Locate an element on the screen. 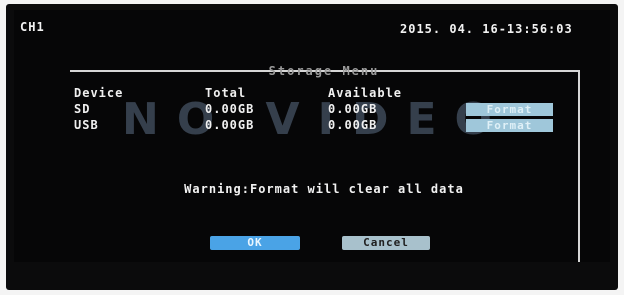 The image size is (624, 295). no-video-watermark: NO VIDEO is located at coordinates (316, 119).